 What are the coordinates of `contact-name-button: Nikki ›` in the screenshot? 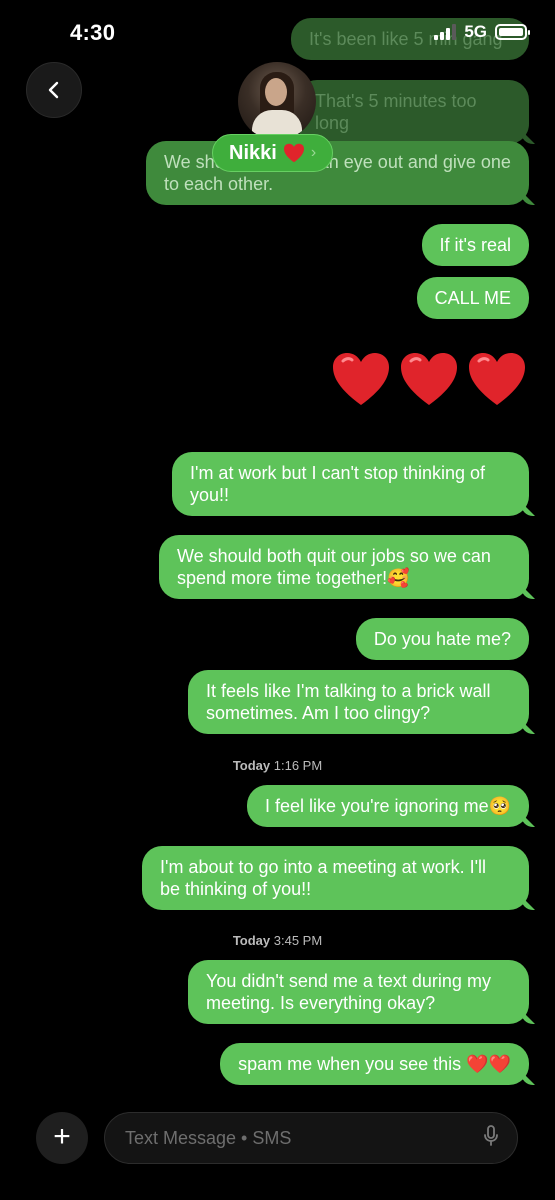 It's located at (273, 153).